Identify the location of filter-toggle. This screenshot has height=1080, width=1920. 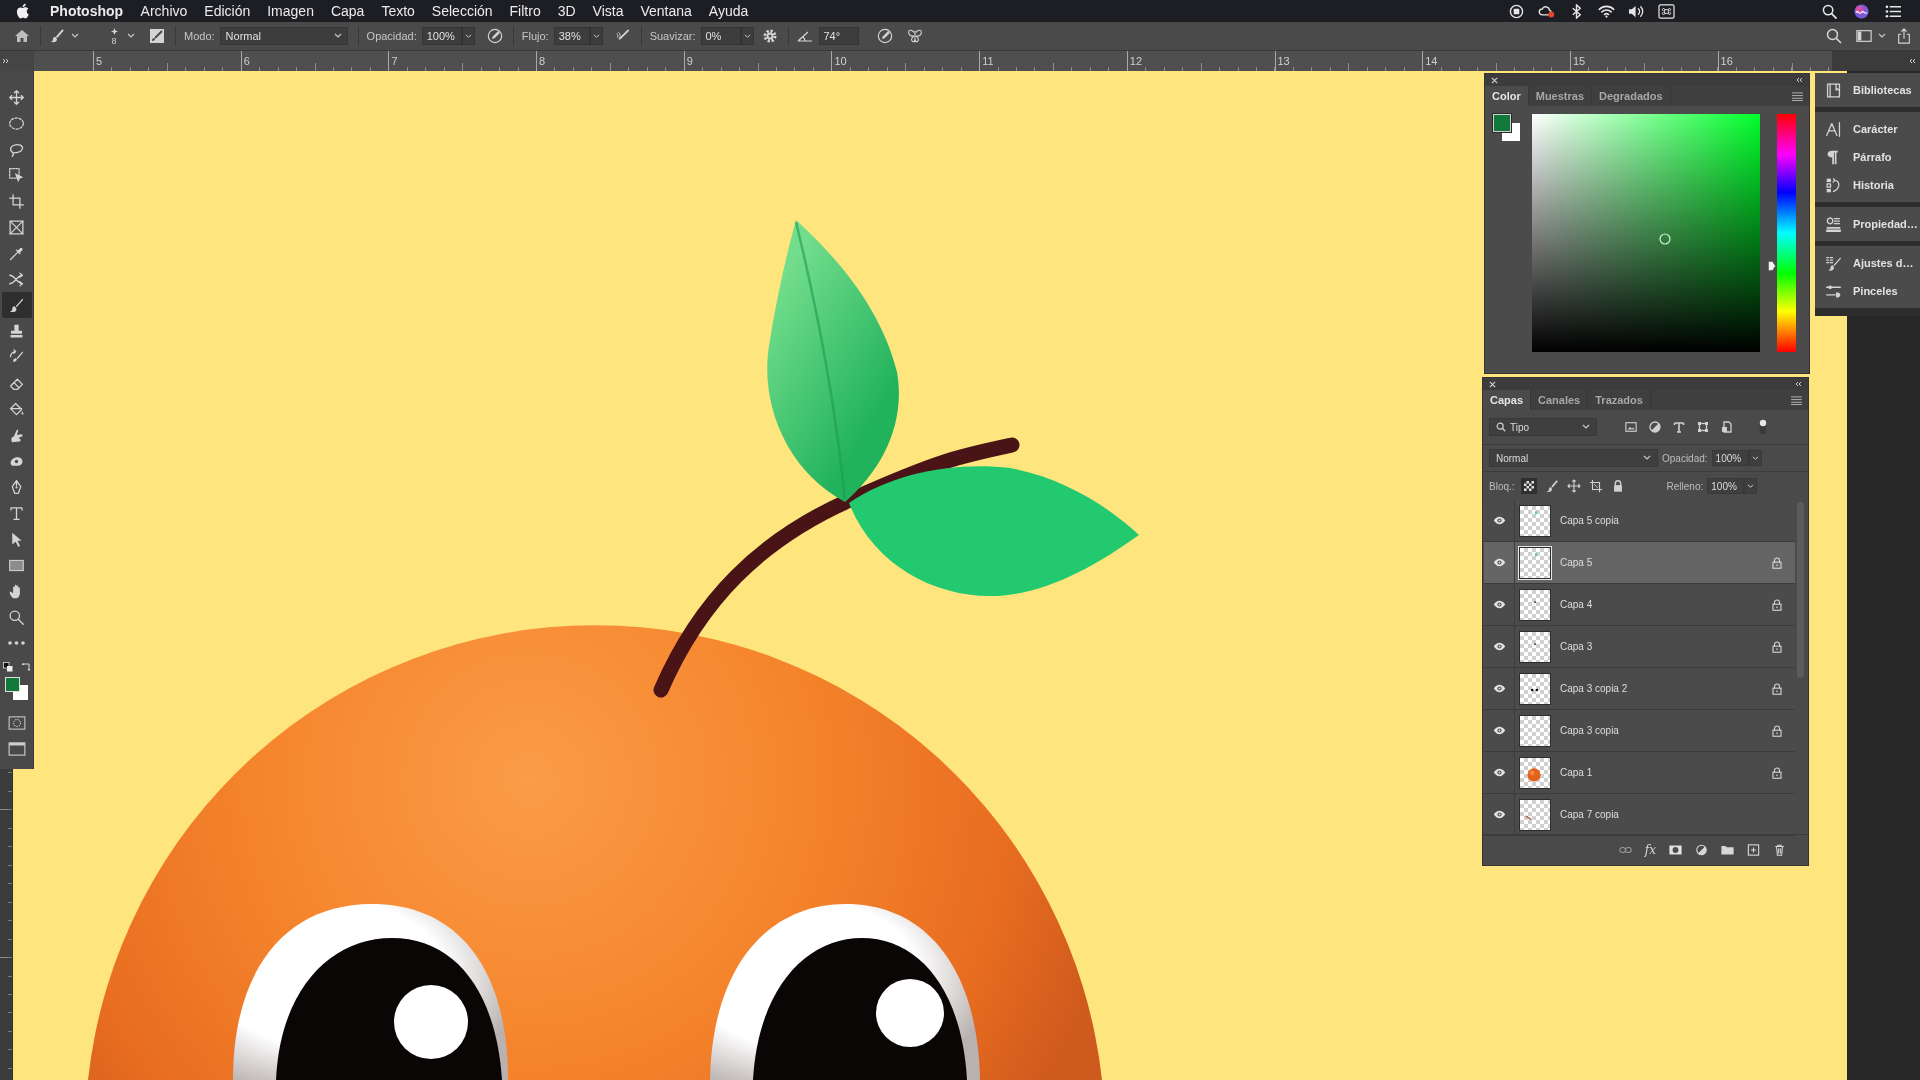
(1763, 427).